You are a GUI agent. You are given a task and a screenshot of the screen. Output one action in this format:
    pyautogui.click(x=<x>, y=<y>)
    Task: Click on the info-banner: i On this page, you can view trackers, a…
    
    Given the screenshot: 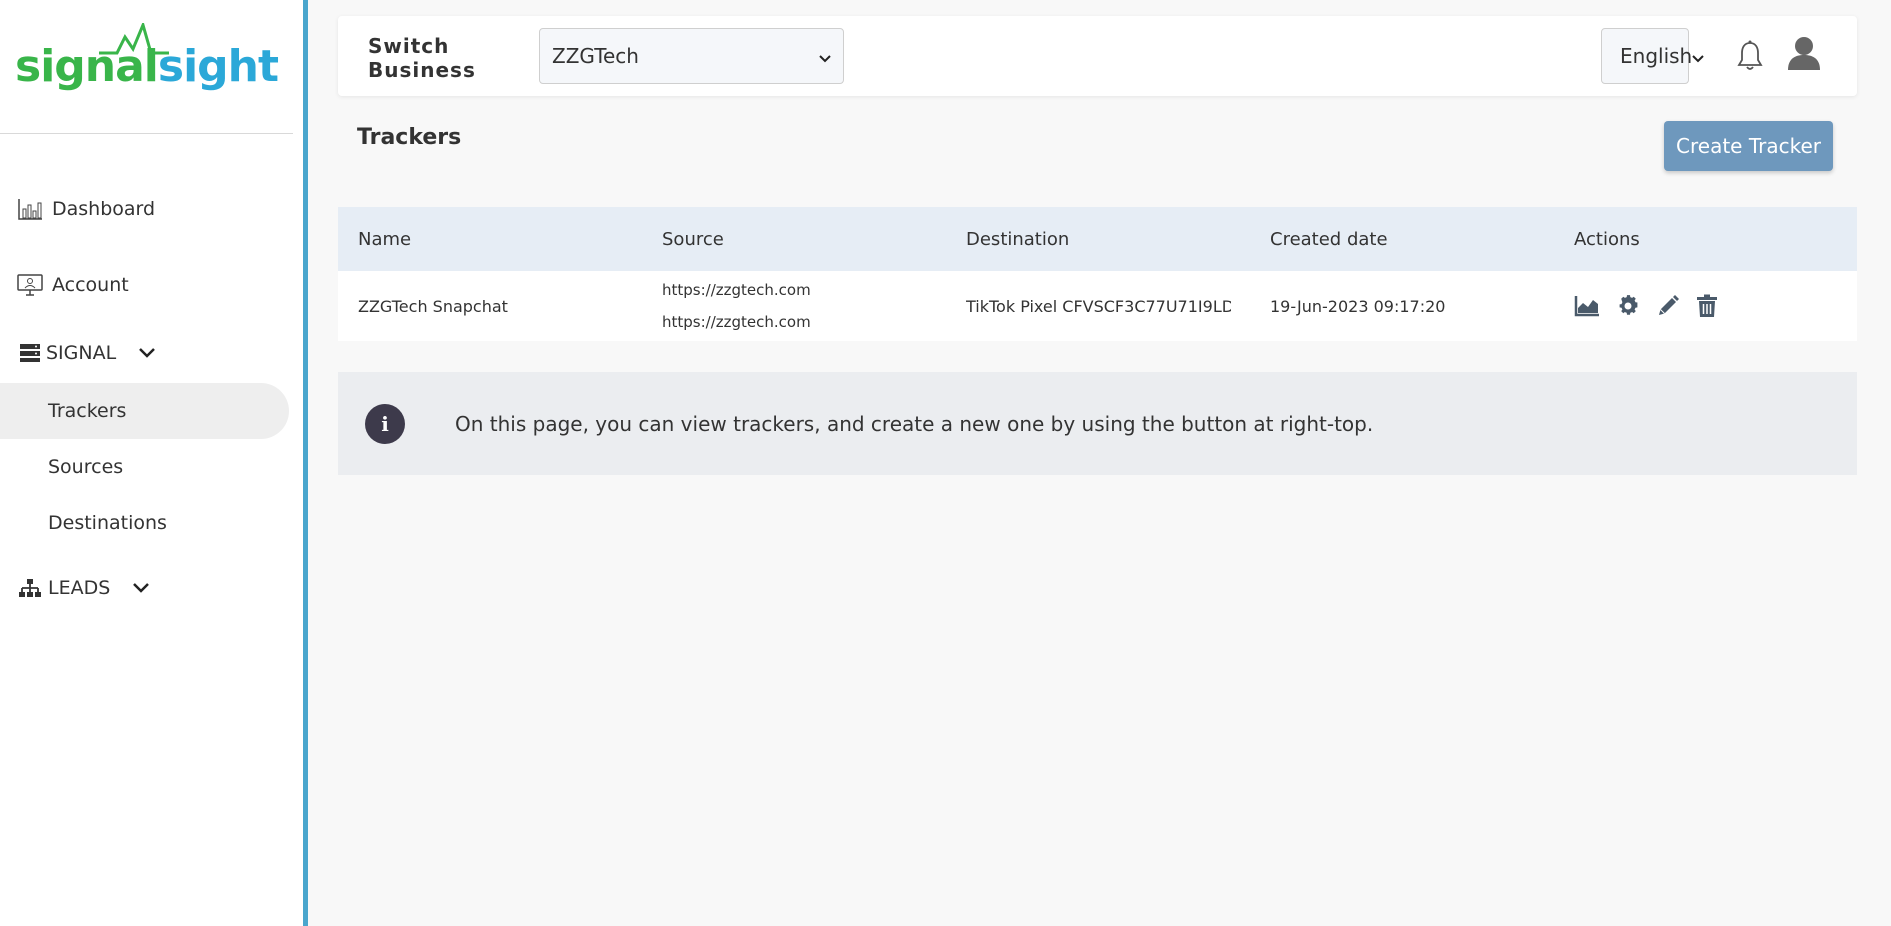 What is the action you would take?
    pyautogui.click(x=1097, y=423)
    